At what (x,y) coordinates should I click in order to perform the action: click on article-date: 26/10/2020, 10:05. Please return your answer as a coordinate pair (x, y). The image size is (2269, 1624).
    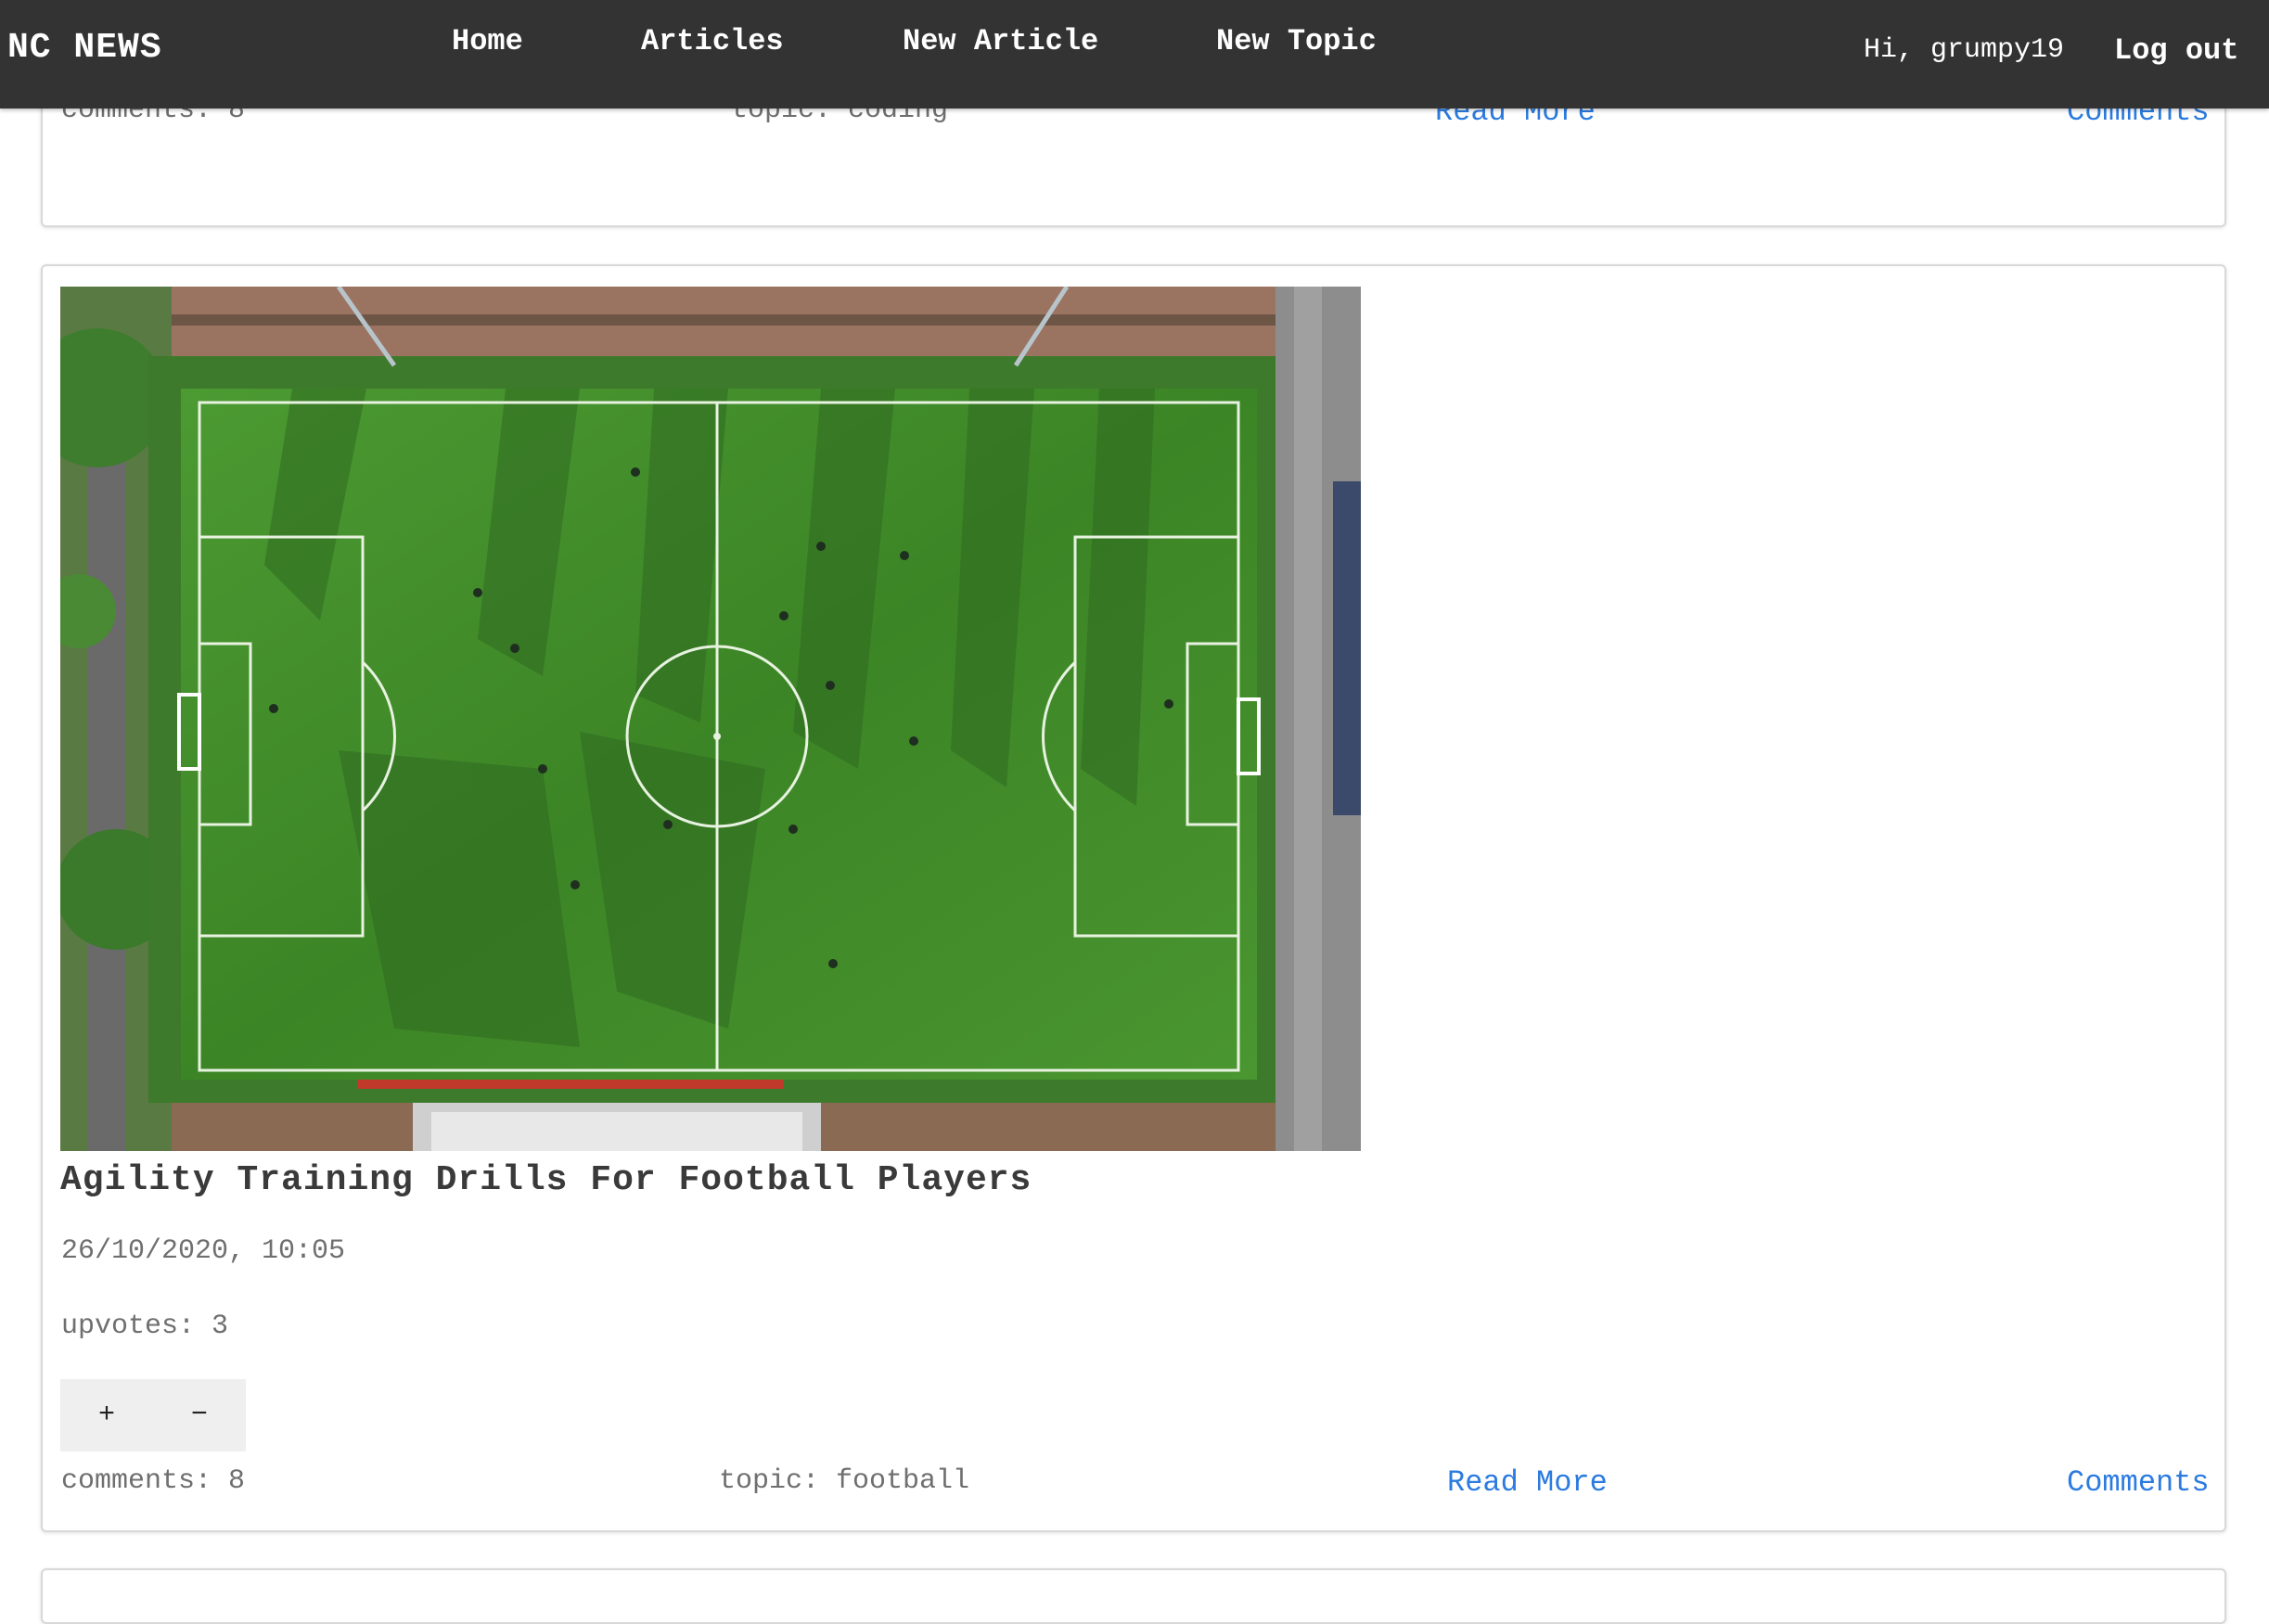
    Looking at the image, I should click on (203, 1251).